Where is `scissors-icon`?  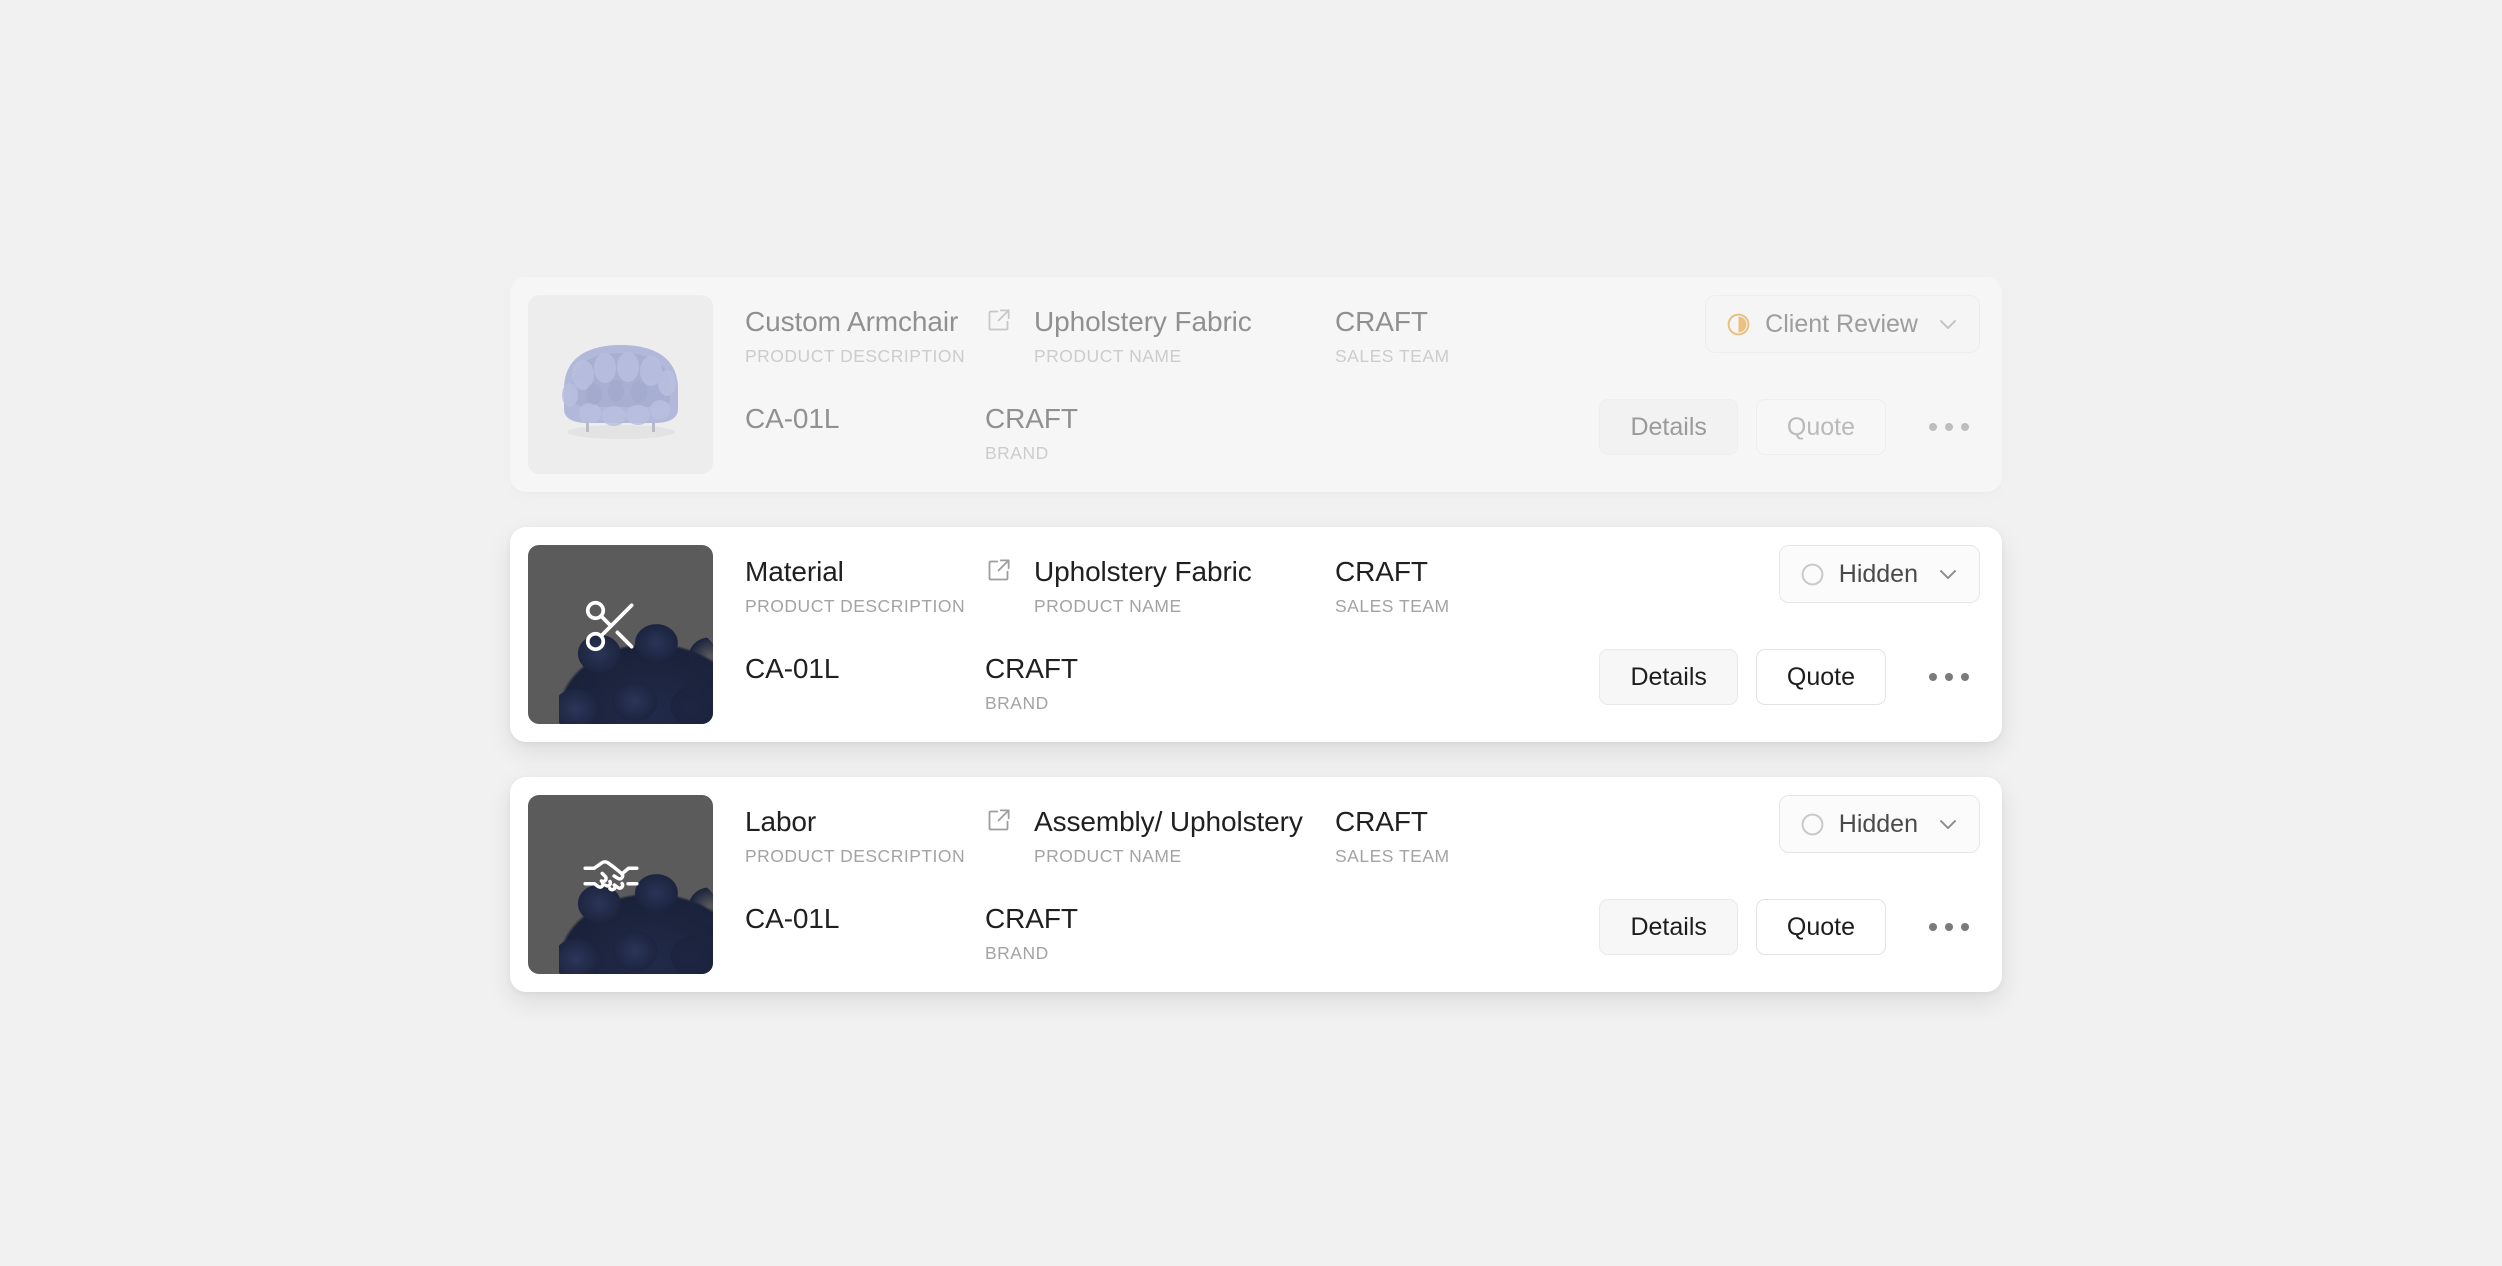 scissors-icon is located at coordinates (611, 626).